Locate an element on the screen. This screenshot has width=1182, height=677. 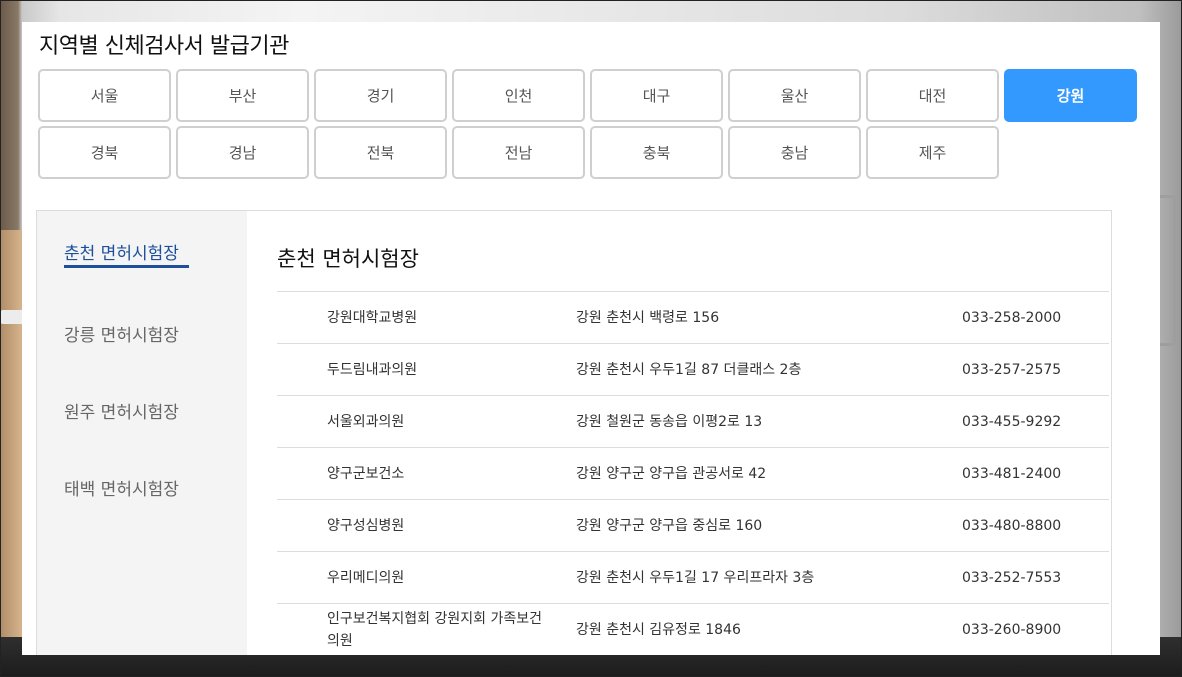
table-row: 양구성심병원 강원 양구군 양구읍 중심로 160 033-480-8800 is located at coordinates (693, 526).